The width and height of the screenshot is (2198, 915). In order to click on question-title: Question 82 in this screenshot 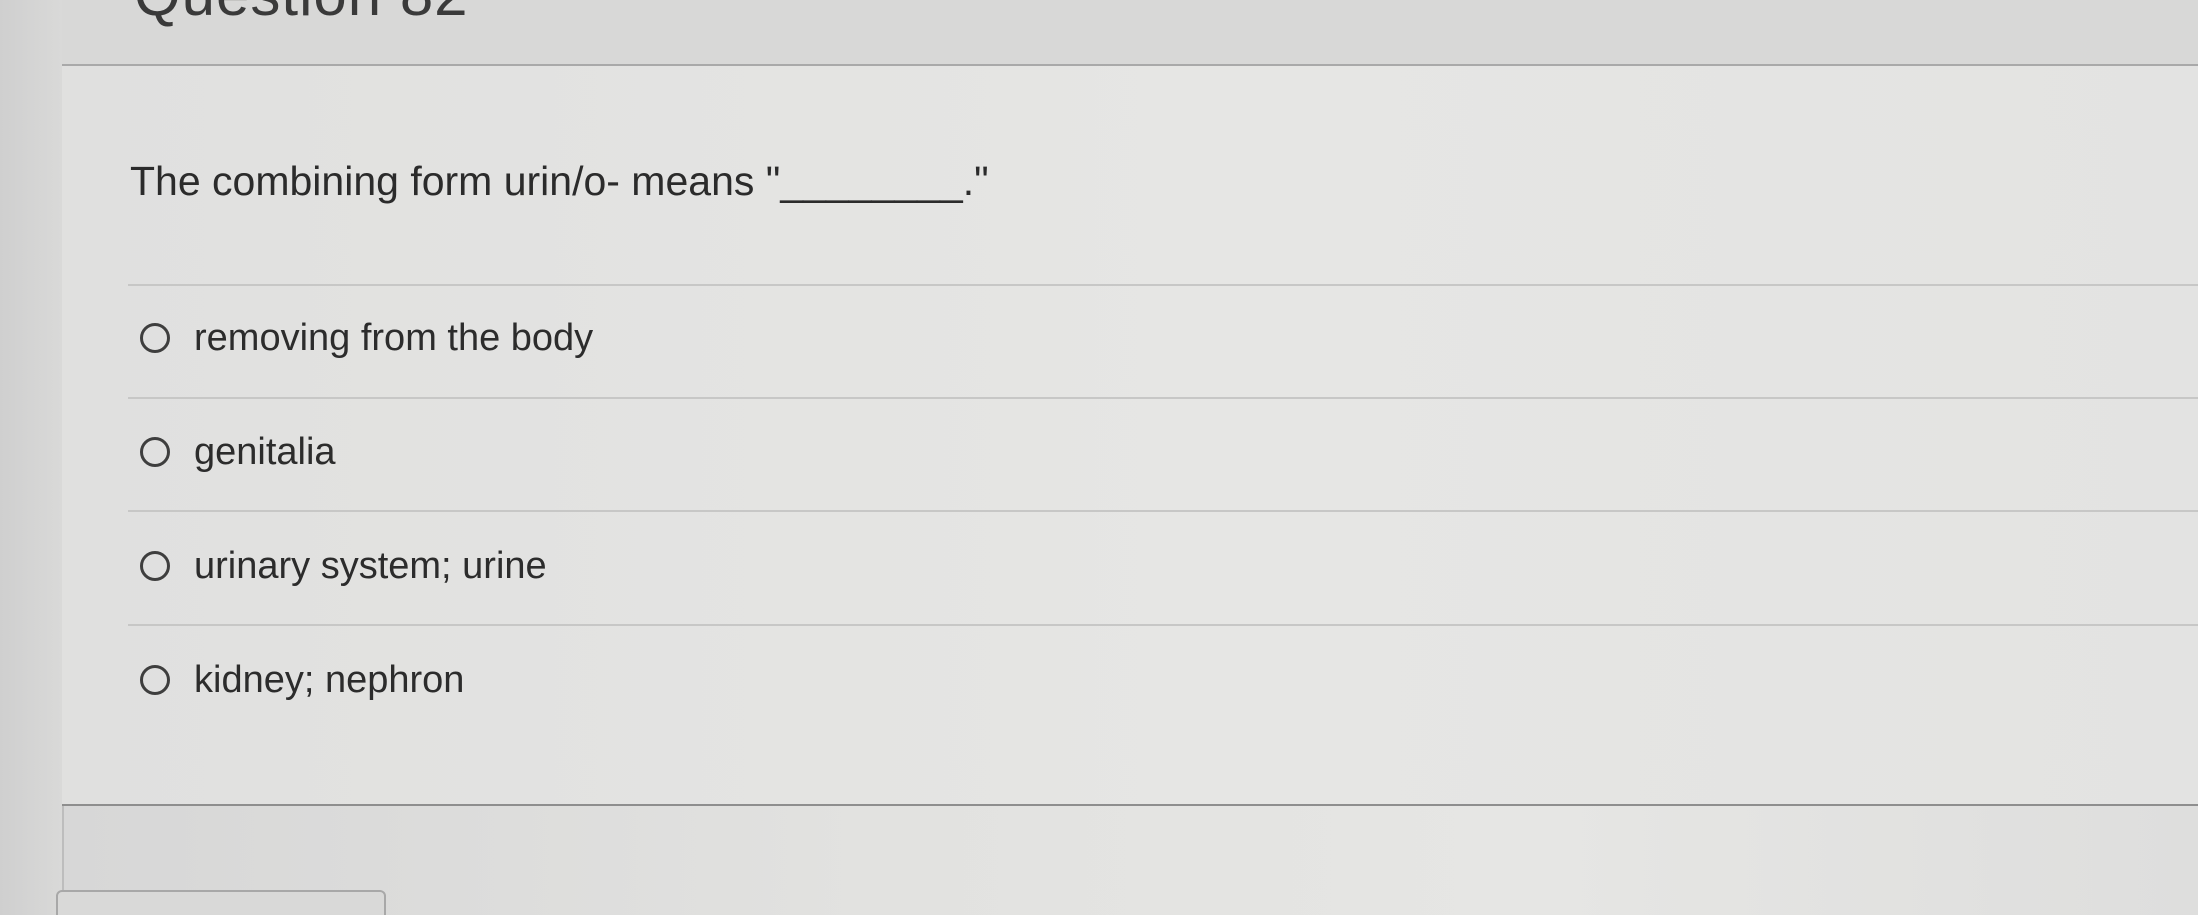, I will do `click(301, 14)`.